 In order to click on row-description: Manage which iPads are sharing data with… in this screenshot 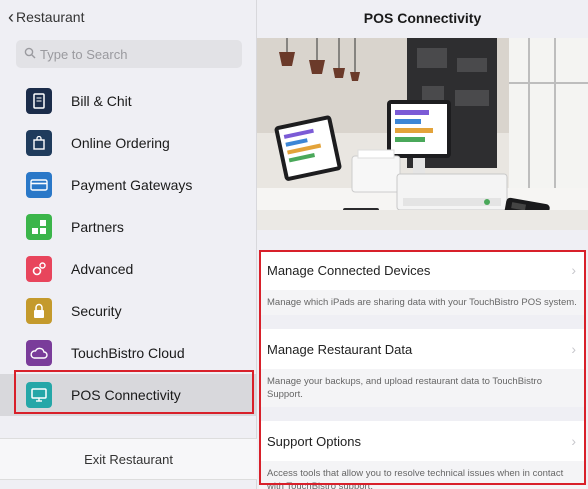, I will do `click(422, 302)`.